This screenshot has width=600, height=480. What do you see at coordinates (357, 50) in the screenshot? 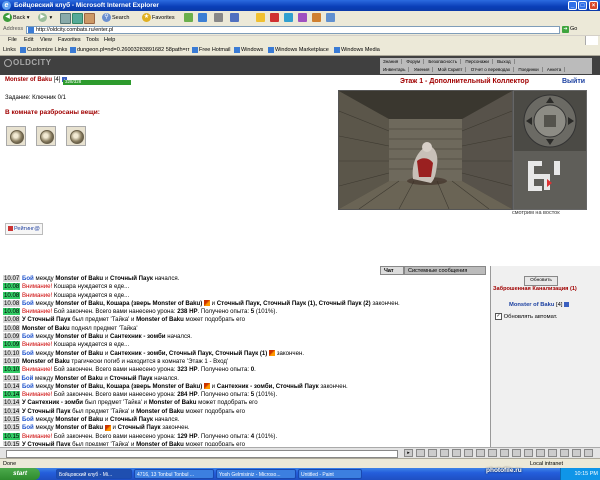
I see `link-windows-media: Windows Media` at bounding box center [357, 50].